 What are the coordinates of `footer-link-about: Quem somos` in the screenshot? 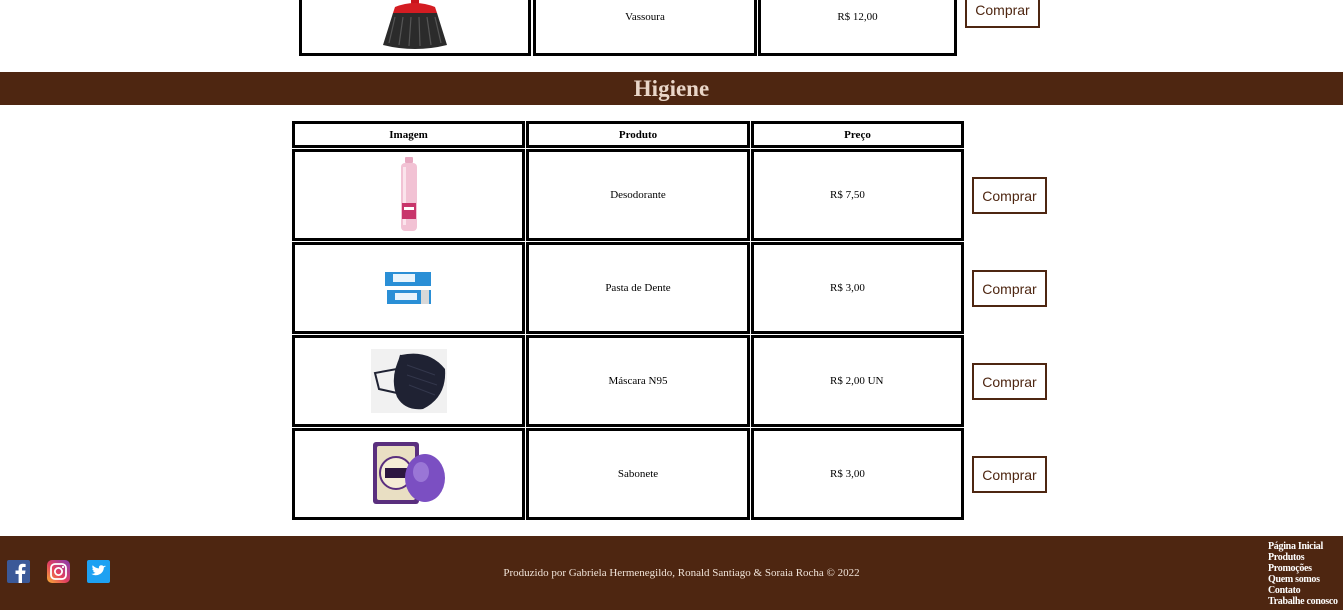 It's located at (1303, 579).